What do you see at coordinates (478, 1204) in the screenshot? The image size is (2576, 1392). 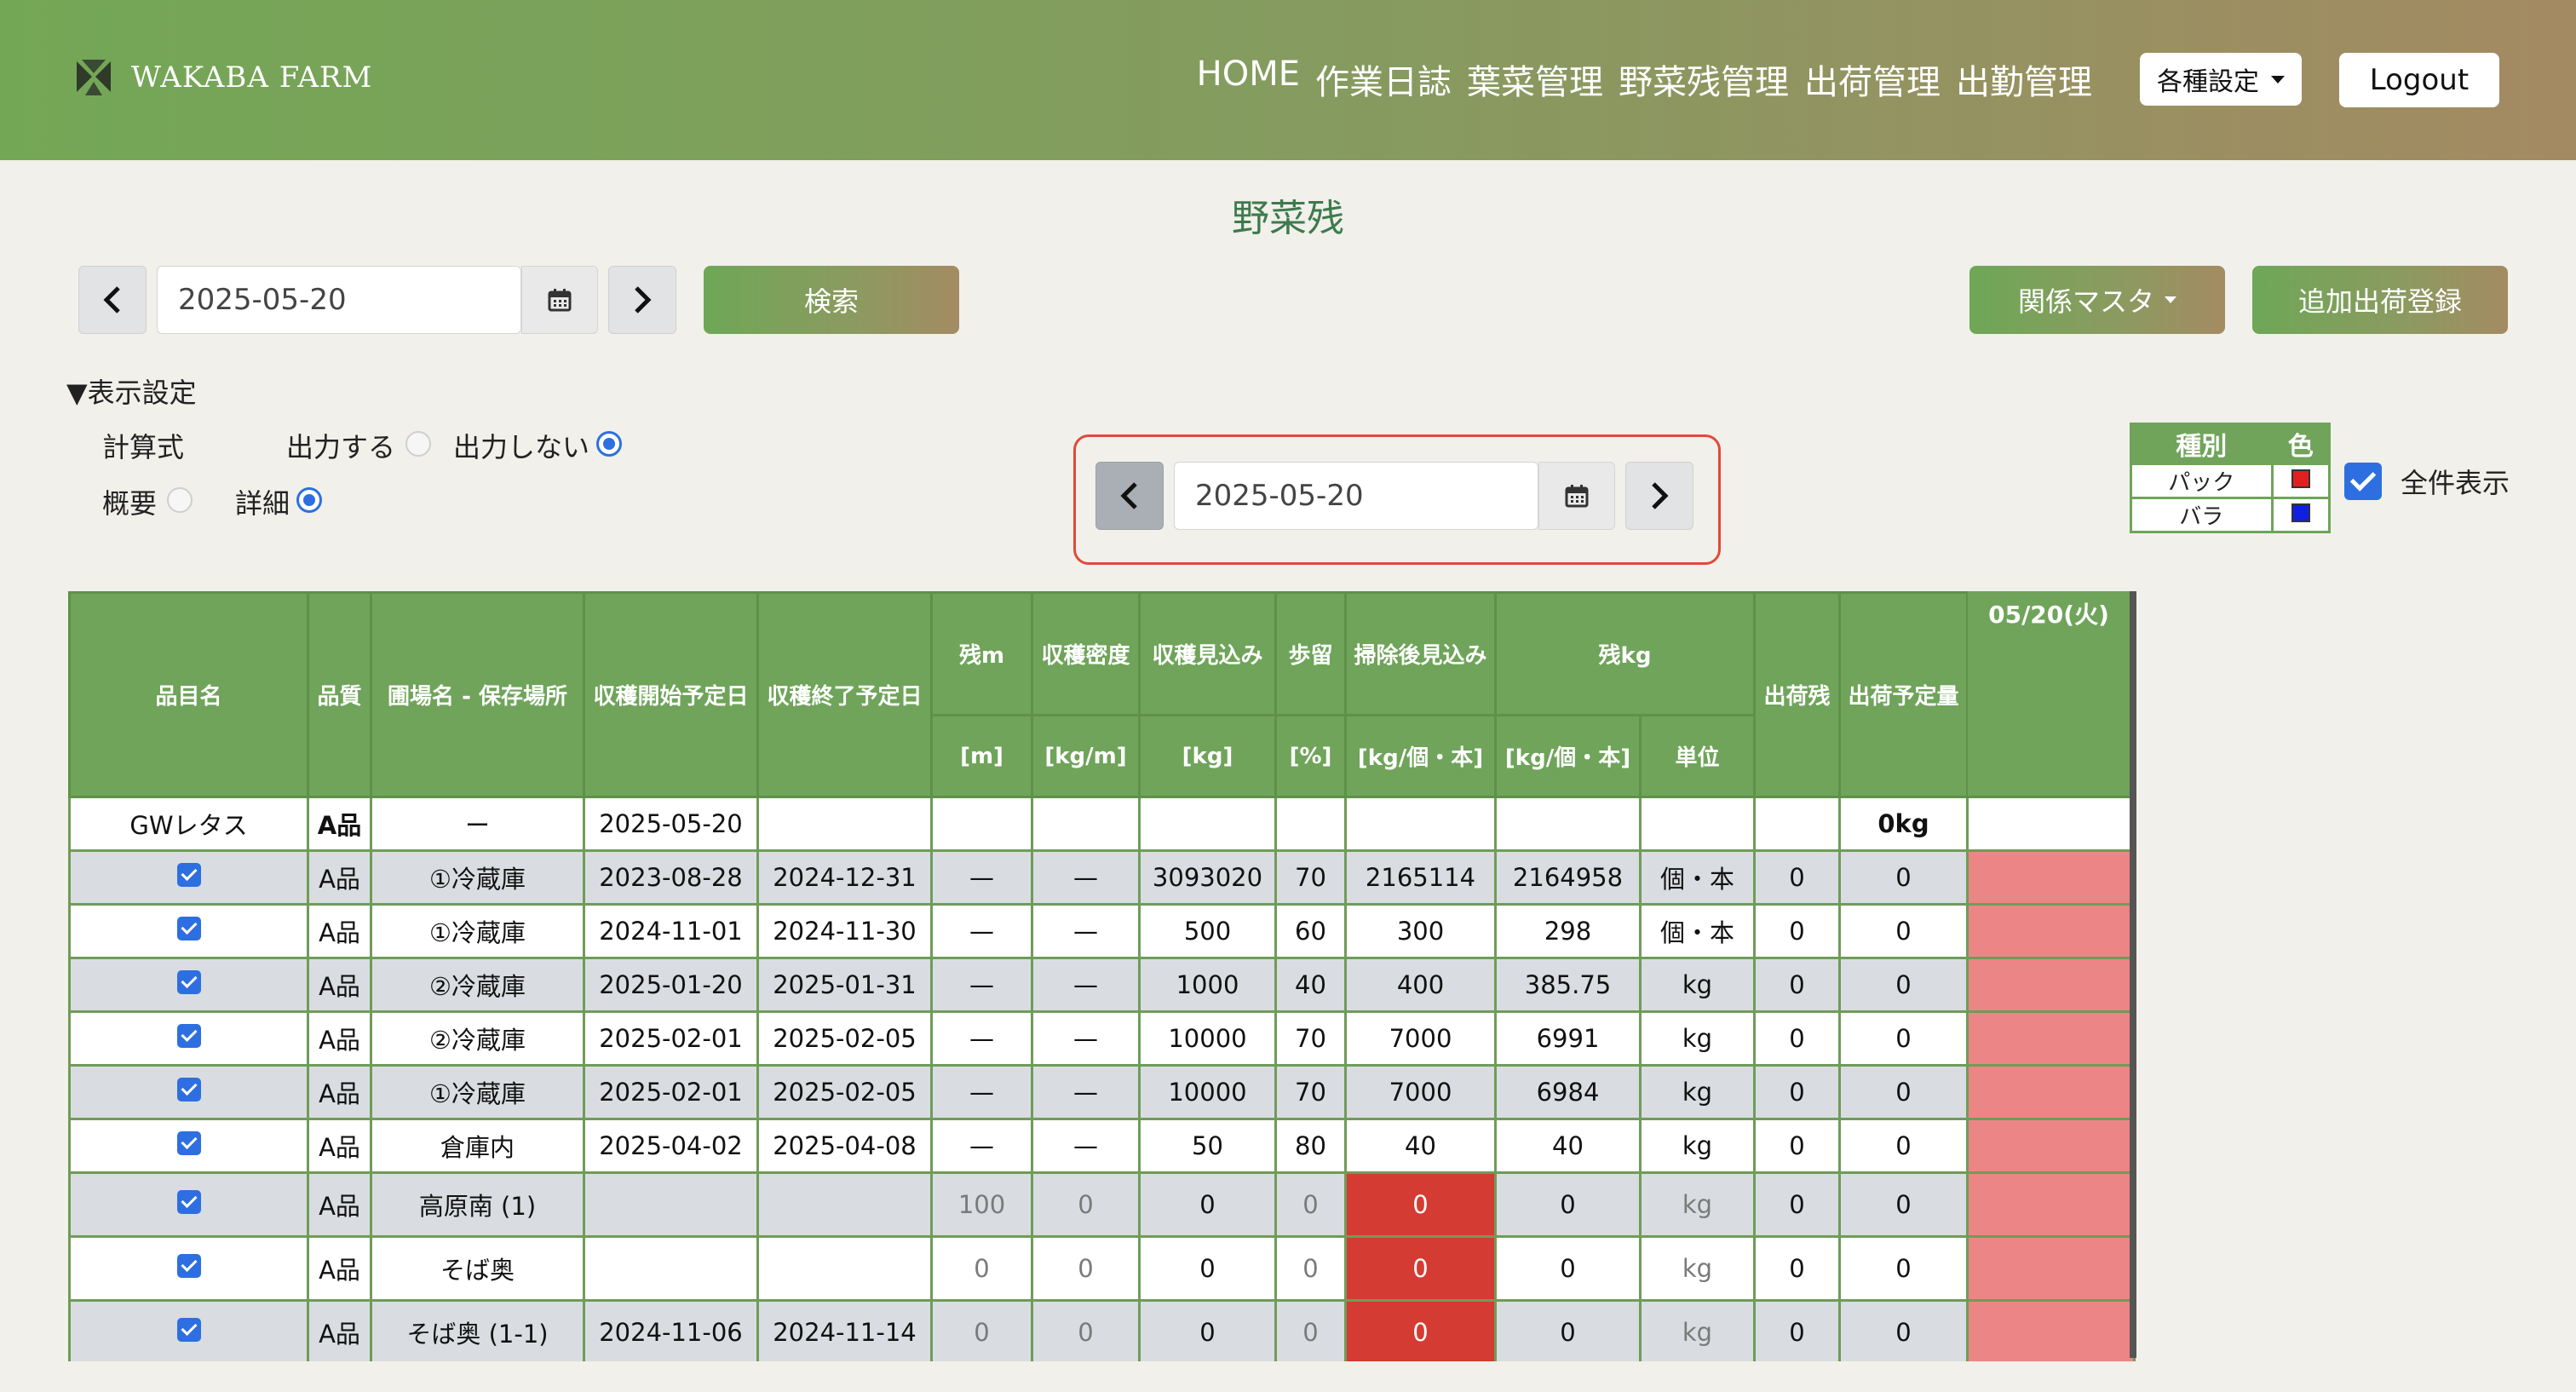 I see `row-field: 高原南 (1)` at bounding box center [478, 1204].